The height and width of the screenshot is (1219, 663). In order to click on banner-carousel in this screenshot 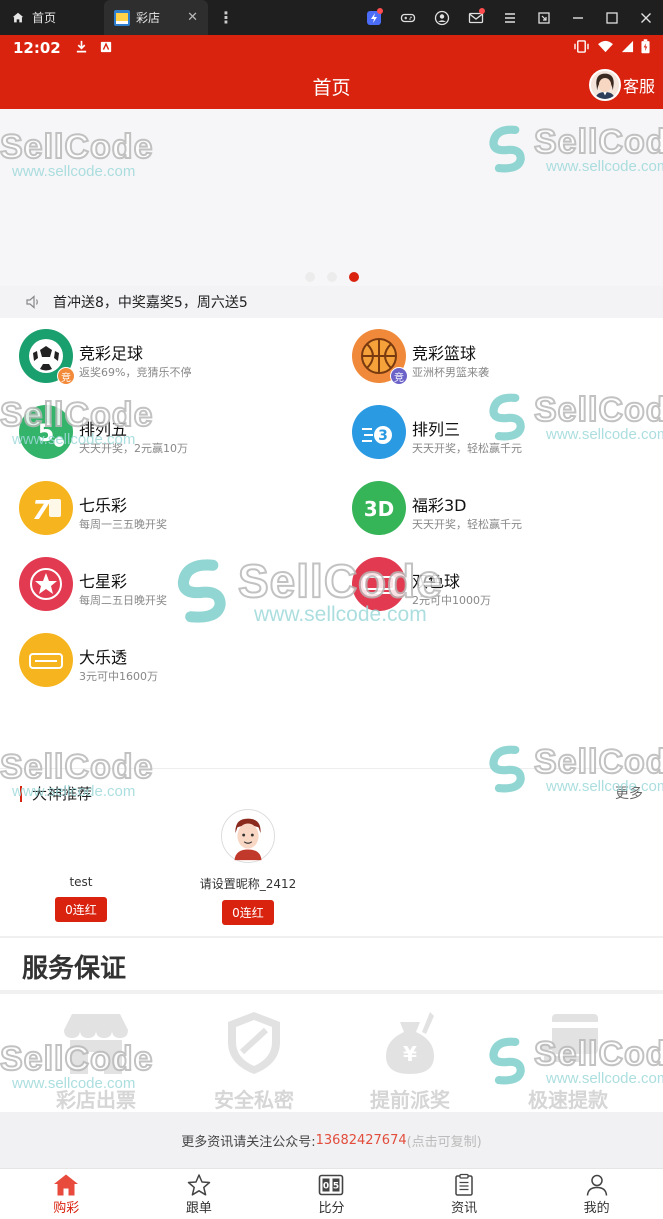, I will do `click(331, 197)`.